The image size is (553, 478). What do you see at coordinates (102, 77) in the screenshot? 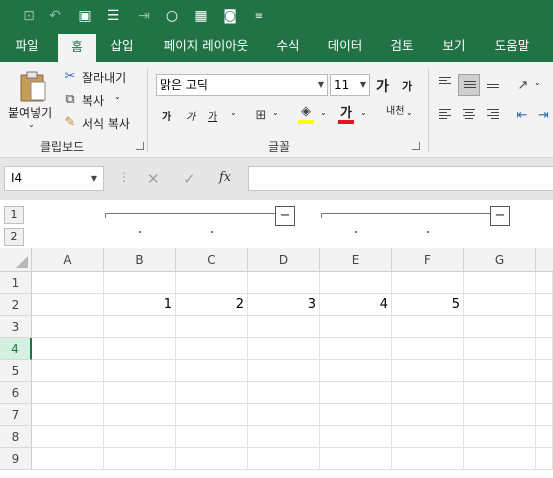
I see `cut-button: ✂ 잘라내기` at bounding box center [102, 77].